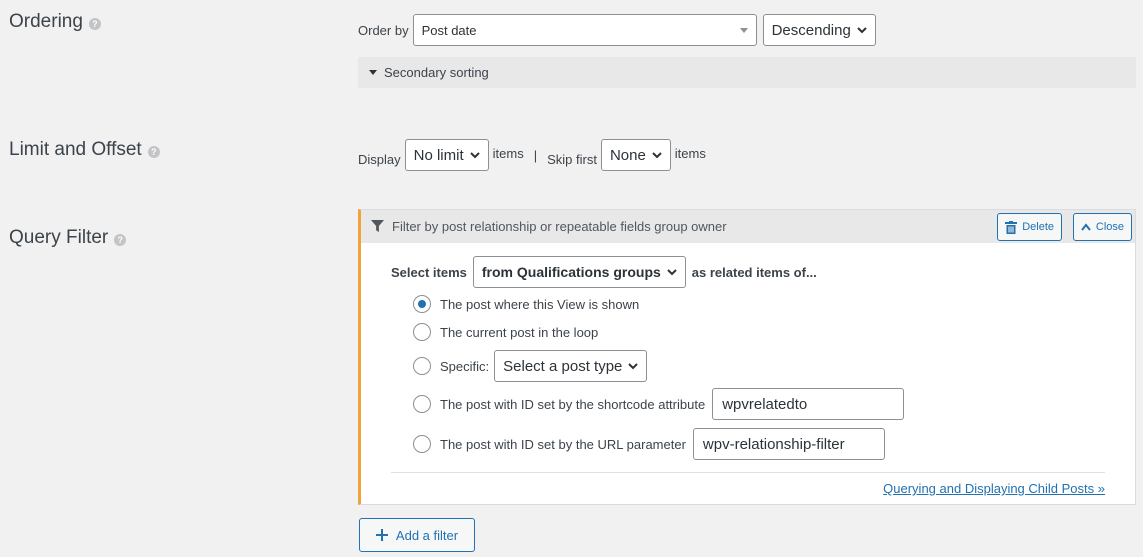 The height and width of the screenshot is (557, 1143). What do you see at coordinates (449, 30) in the screenshot?
I see `order-by-value: Post date` at bounding box center [449, 30].